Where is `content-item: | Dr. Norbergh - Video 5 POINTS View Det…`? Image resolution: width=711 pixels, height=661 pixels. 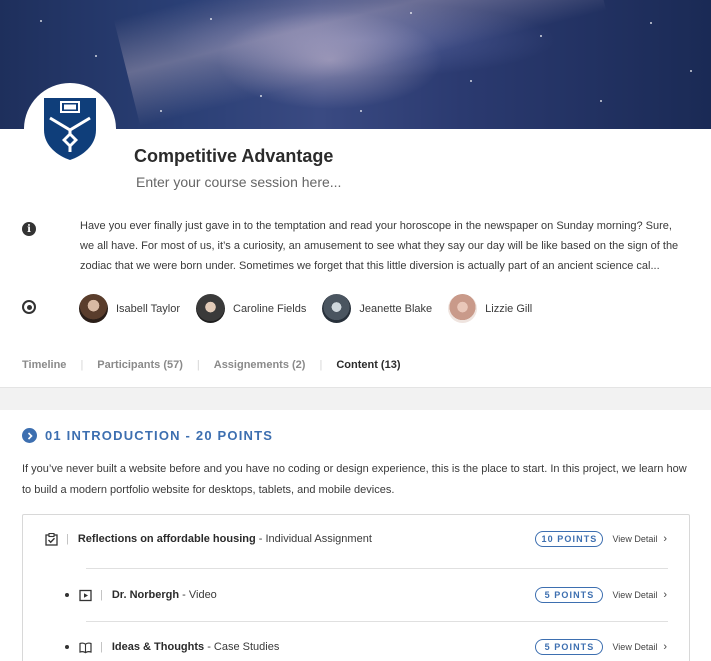 content-item: | Dr. Norbergh - Video 5 POINTS View Det… is located at coordinates (356, 595).